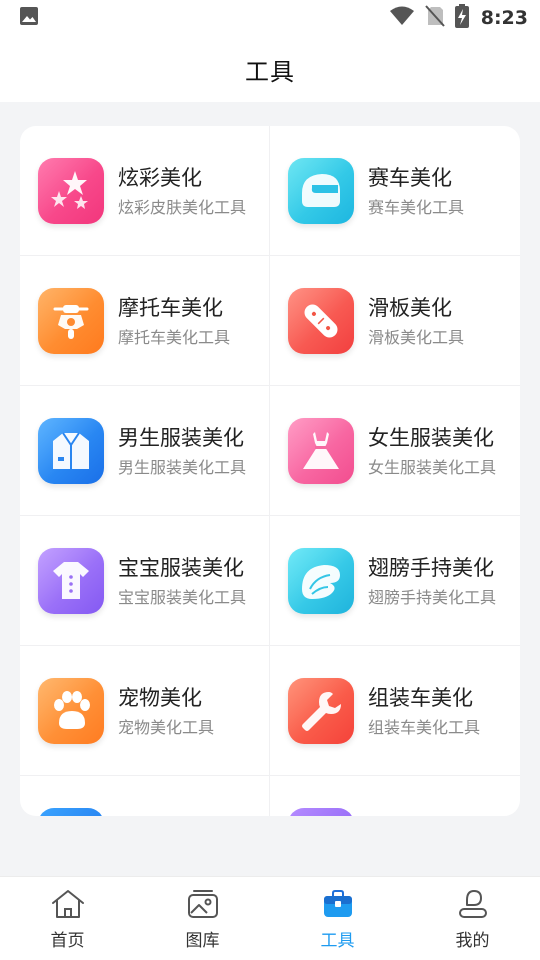 Image resolution: width=540 pixels, height=960 pixels. What do you see at coordinates (71, 580) in the screenshot?
I see `baby-clothes-icon` at bounding box center [71, 580].